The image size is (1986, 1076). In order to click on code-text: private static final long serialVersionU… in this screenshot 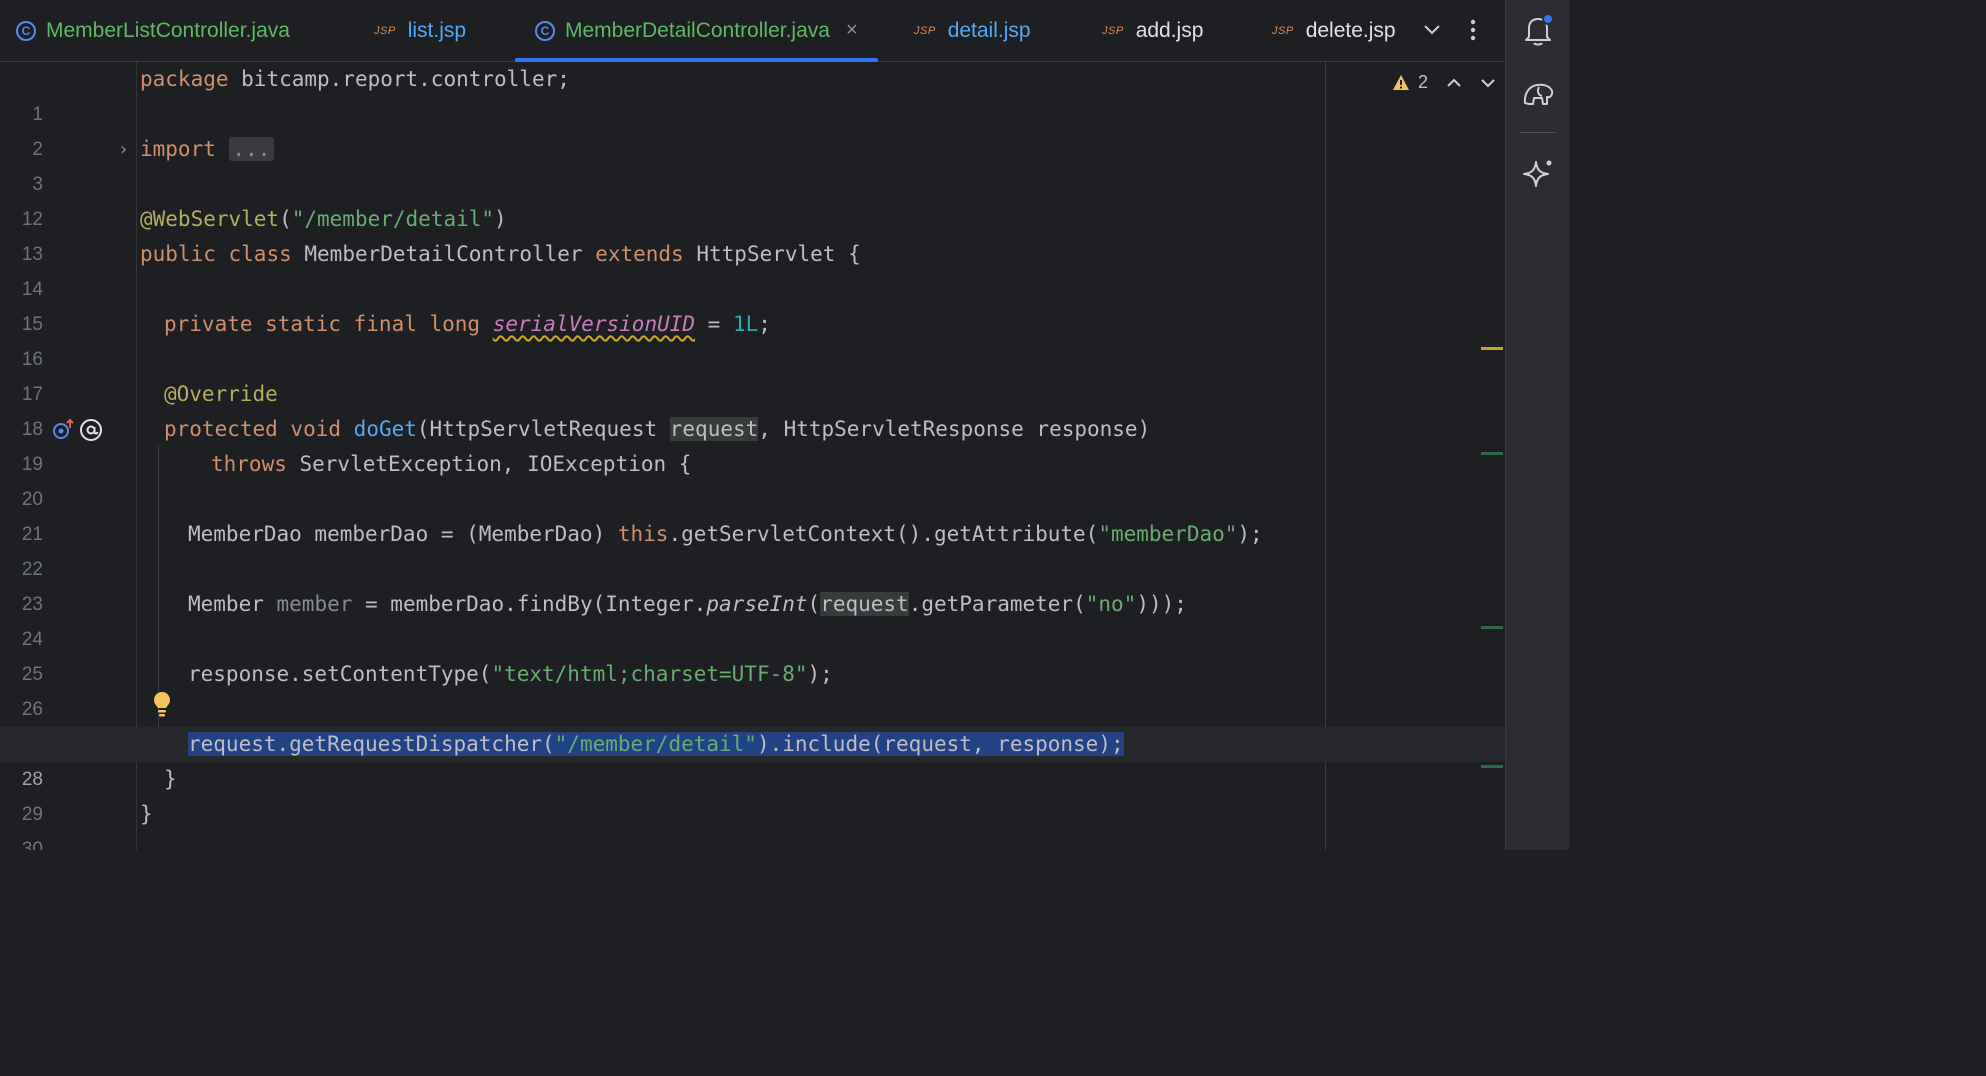, I will do `click(467, 324)`.